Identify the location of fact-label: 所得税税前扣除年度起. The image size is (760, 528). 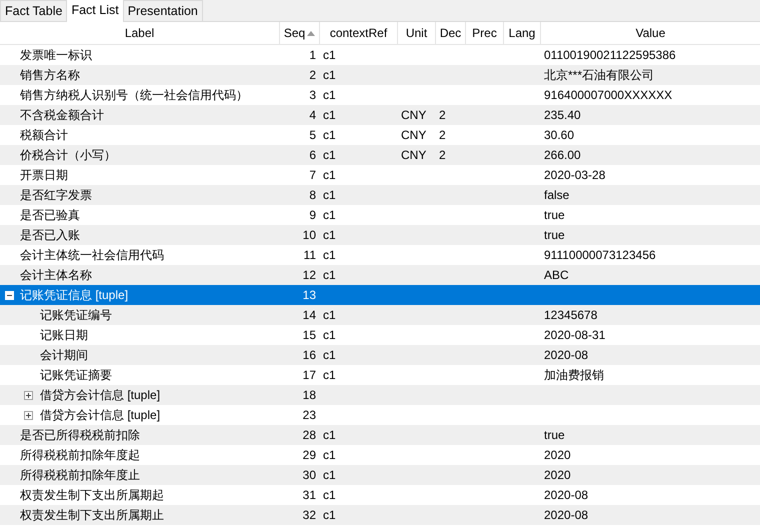
(80, 455).